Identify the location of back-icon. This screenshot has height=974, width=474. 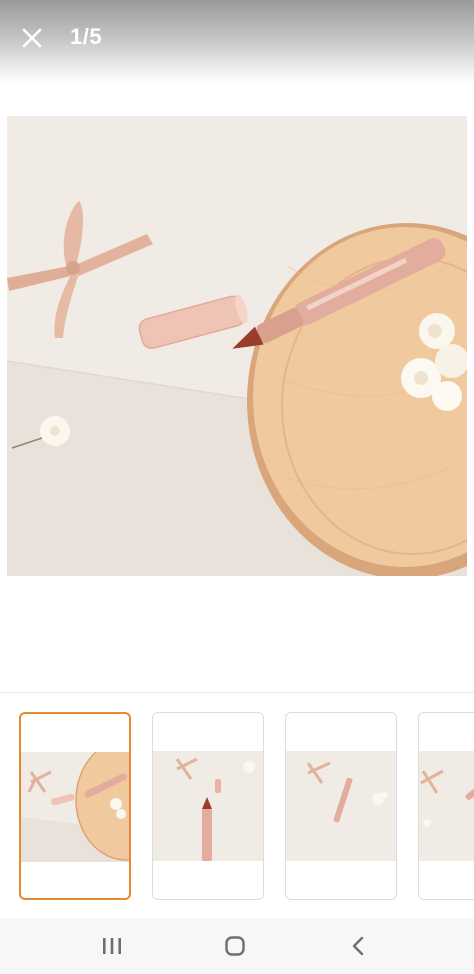
(358, 946).